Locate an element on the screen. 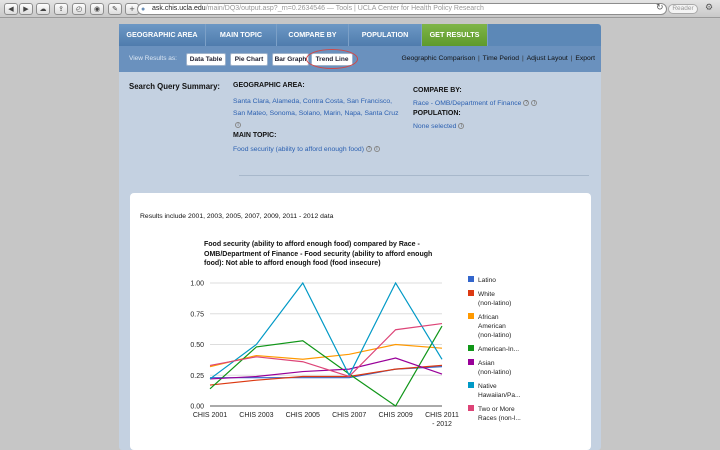 This screenshot has width=720, height=450. population-label: POPULATION: is located at coordinates (437, 113).